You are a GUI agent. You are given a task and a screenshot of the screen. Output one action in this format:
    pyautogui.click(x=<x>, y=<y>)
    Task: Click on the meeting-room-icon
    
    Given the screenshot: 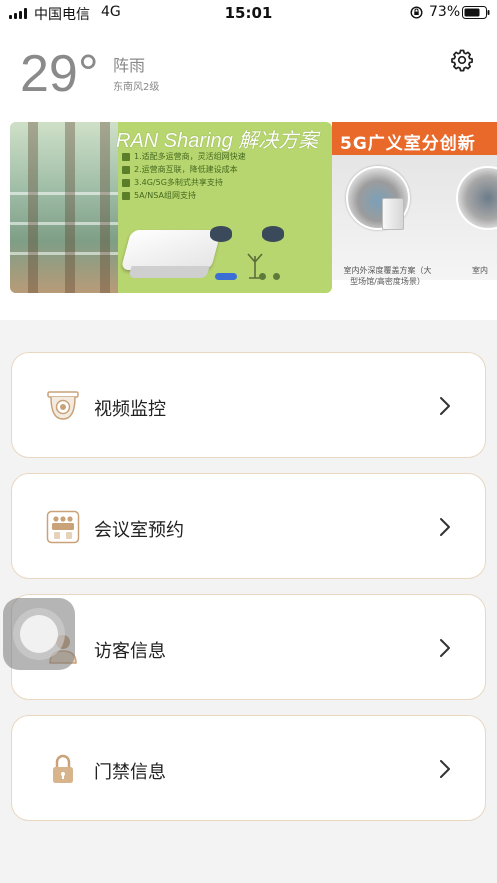 What is the action you would take?
    pyautogui.click(x=63, y=527)
    